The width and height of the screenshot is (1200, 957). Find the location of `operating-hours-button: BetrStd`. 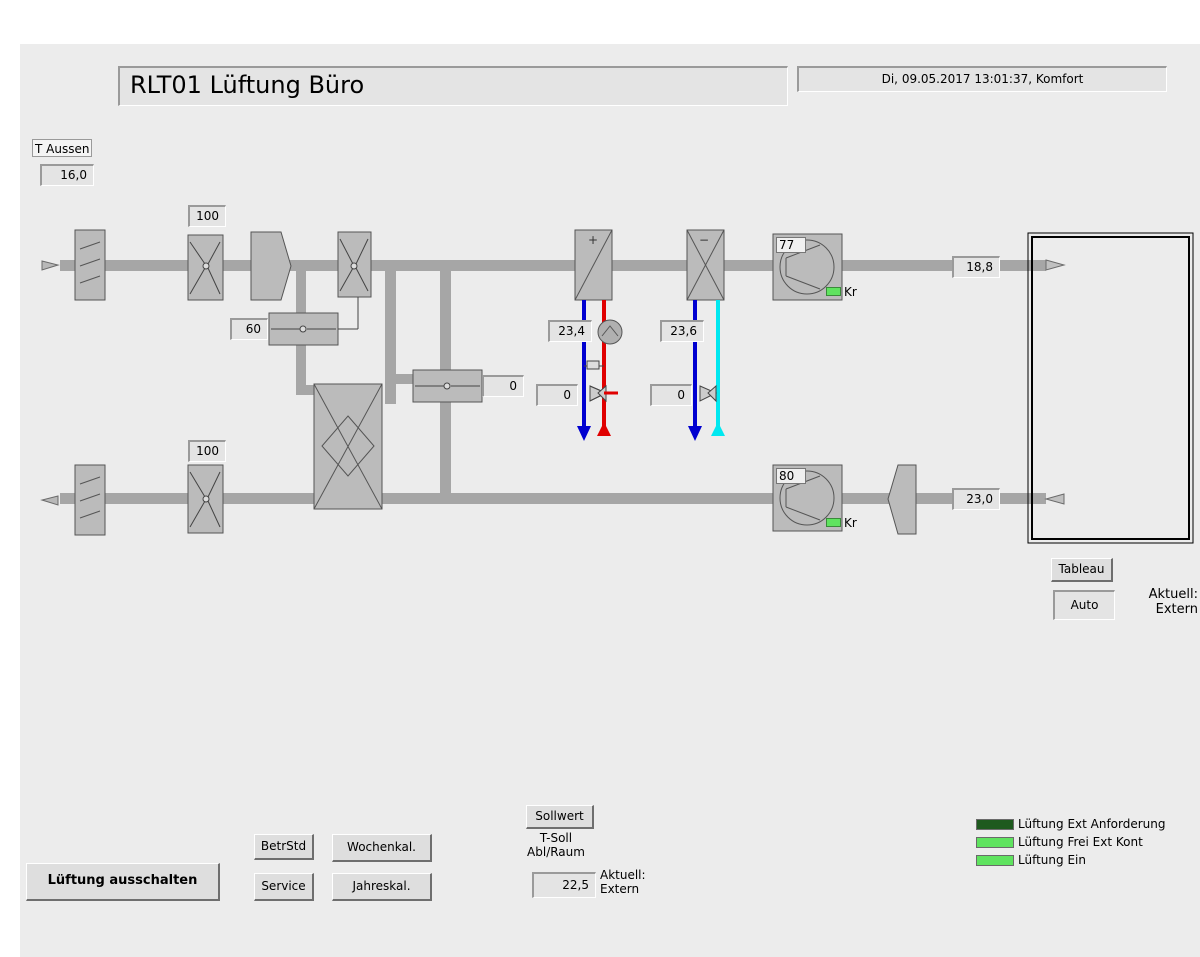

operating-hours-button: BetrStd is located at coordinates (284, 847).